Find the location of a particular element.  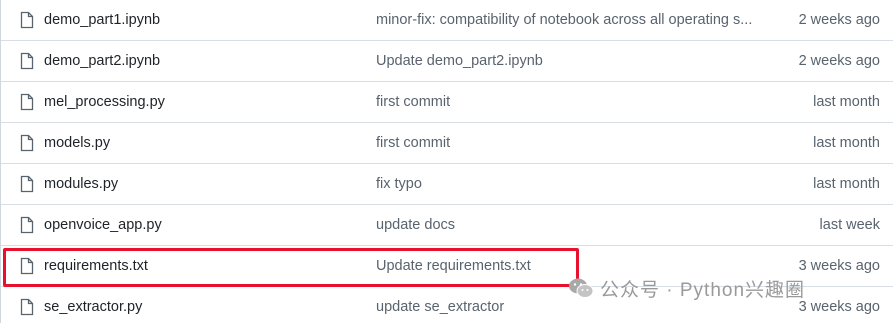

watermark: 公众号 · Python兴趣圈 is located at coordinates (687, 288).